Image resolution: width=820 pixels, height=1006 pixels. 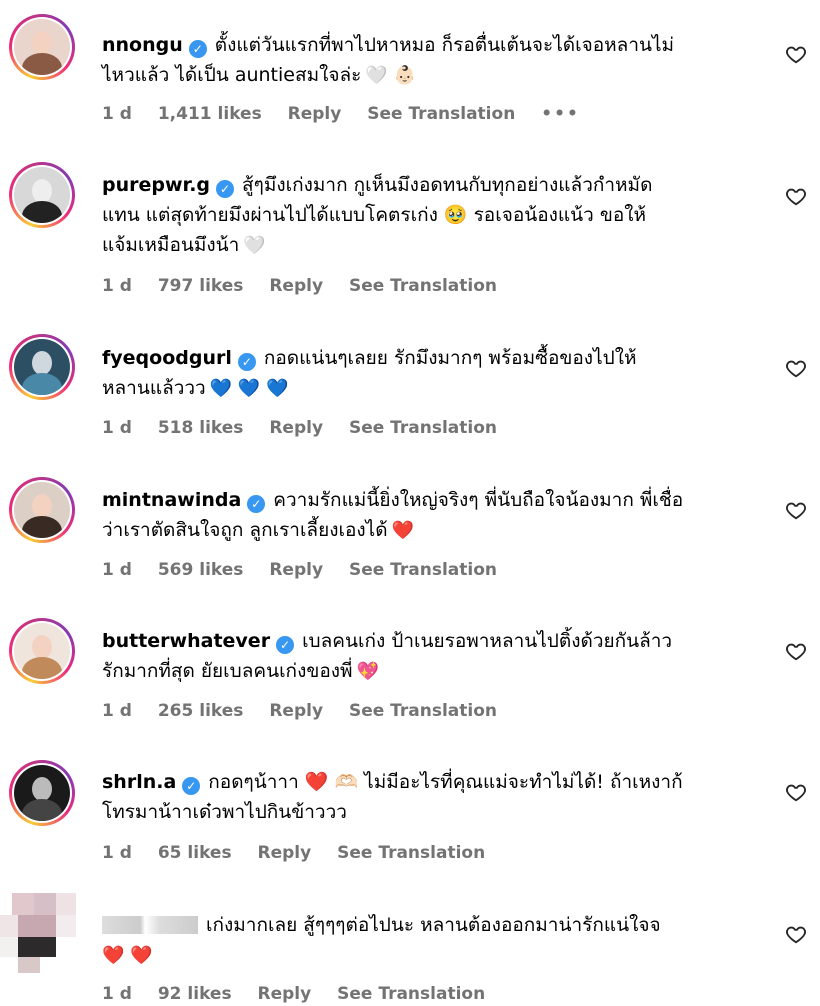 What do you see at coordinates (390, 75) in the screenshot?
I see `comment-emoji: 🤍 👶🏻` at bounding box center [390, 75].